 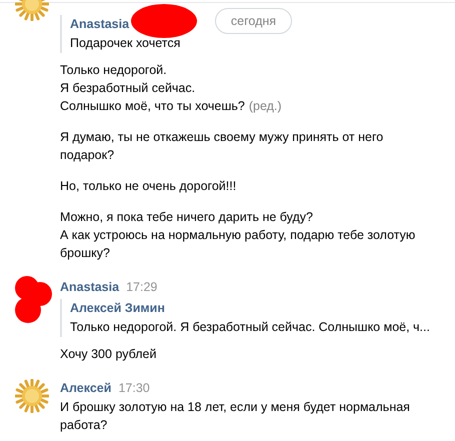 I want to click on message-text: Но, только не очень дорогой!!!, so click(x=148, y=186).